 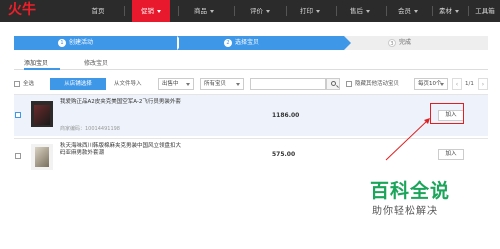 What do you see at coordinates (457, 84) in the screenshot?
I see `prev-page-button: ‹` at bounding box center [457, 84].